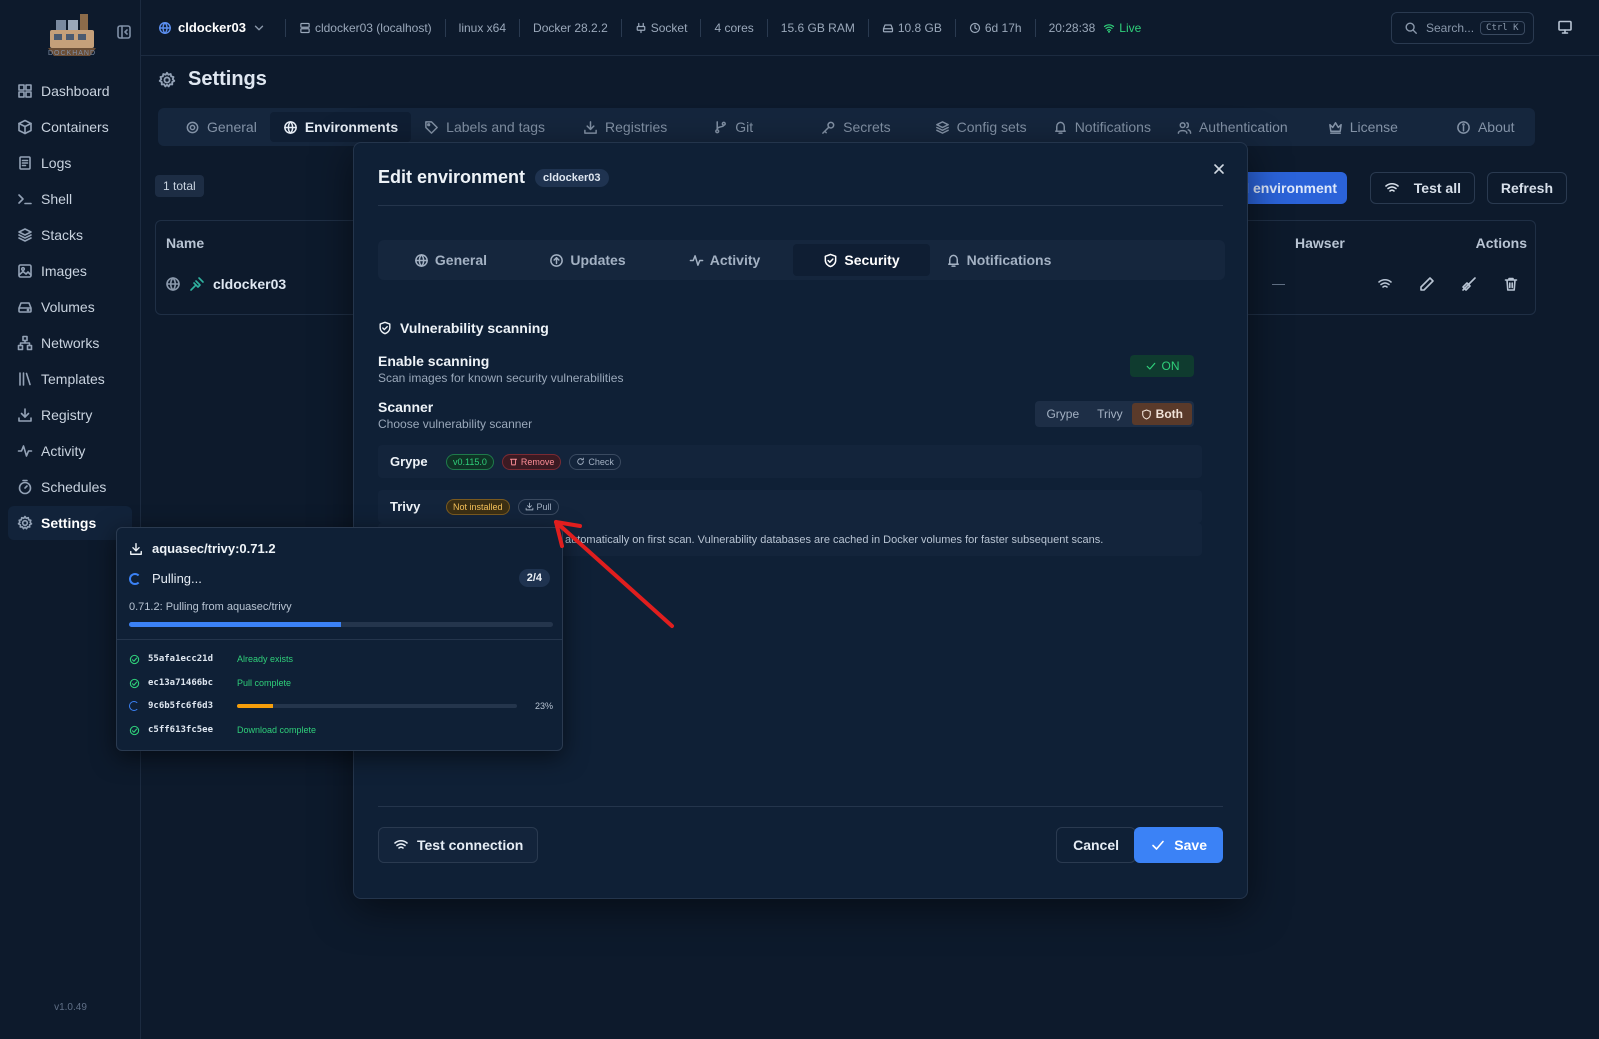  What do you see at coordinates (124, 32) in the screenshot?
I see `sidebar-collapse-icon` at bounding box center [124, 32].